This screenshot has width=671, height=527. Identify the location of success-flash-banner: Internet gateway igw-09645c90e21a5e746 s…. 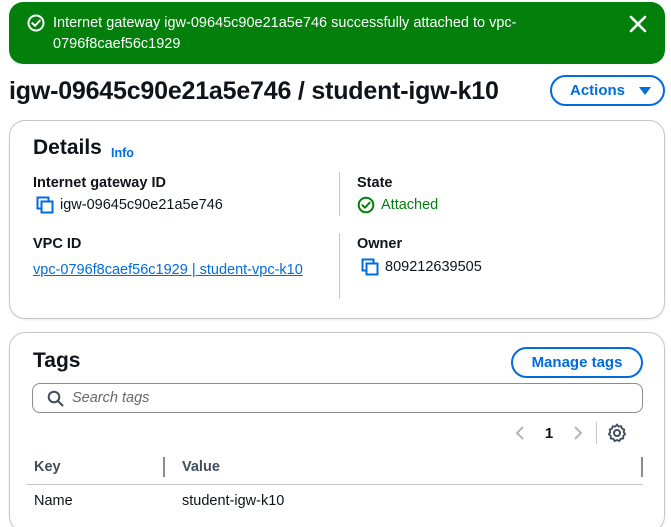
(337, 33).